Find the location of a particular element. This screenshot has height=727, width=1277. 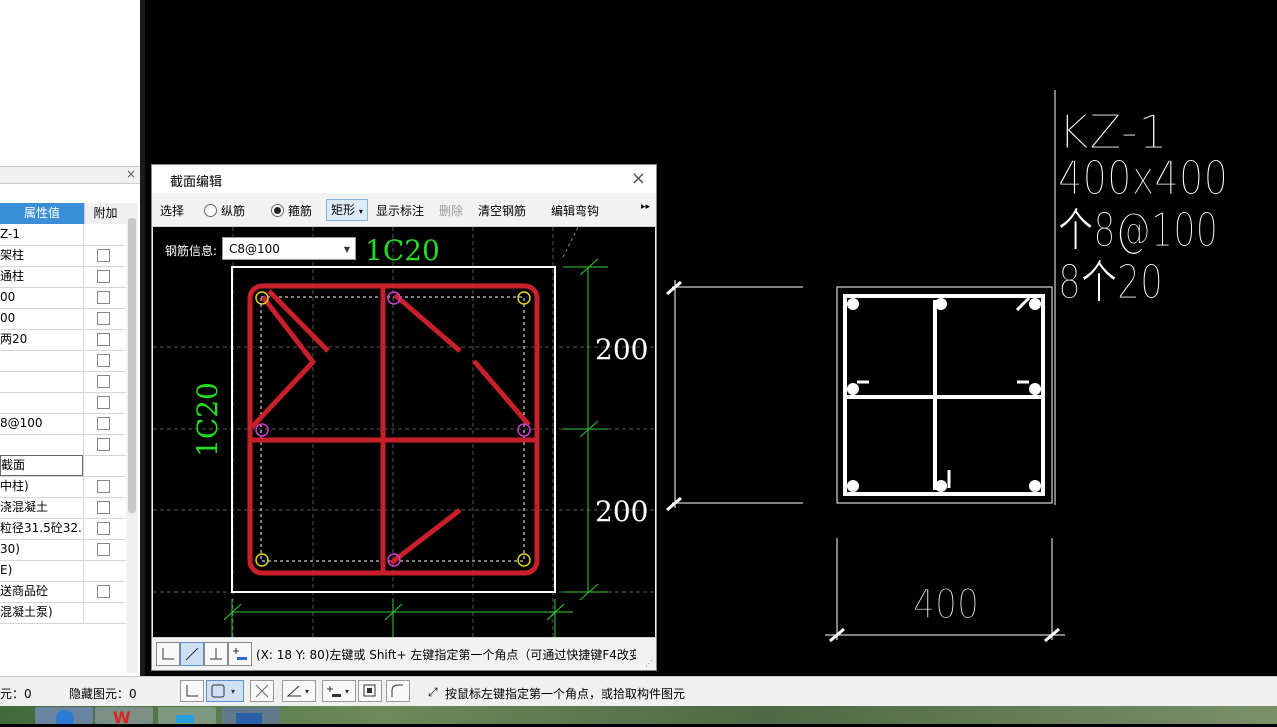

perpendicular-icon is located at coordinates (216, 654).